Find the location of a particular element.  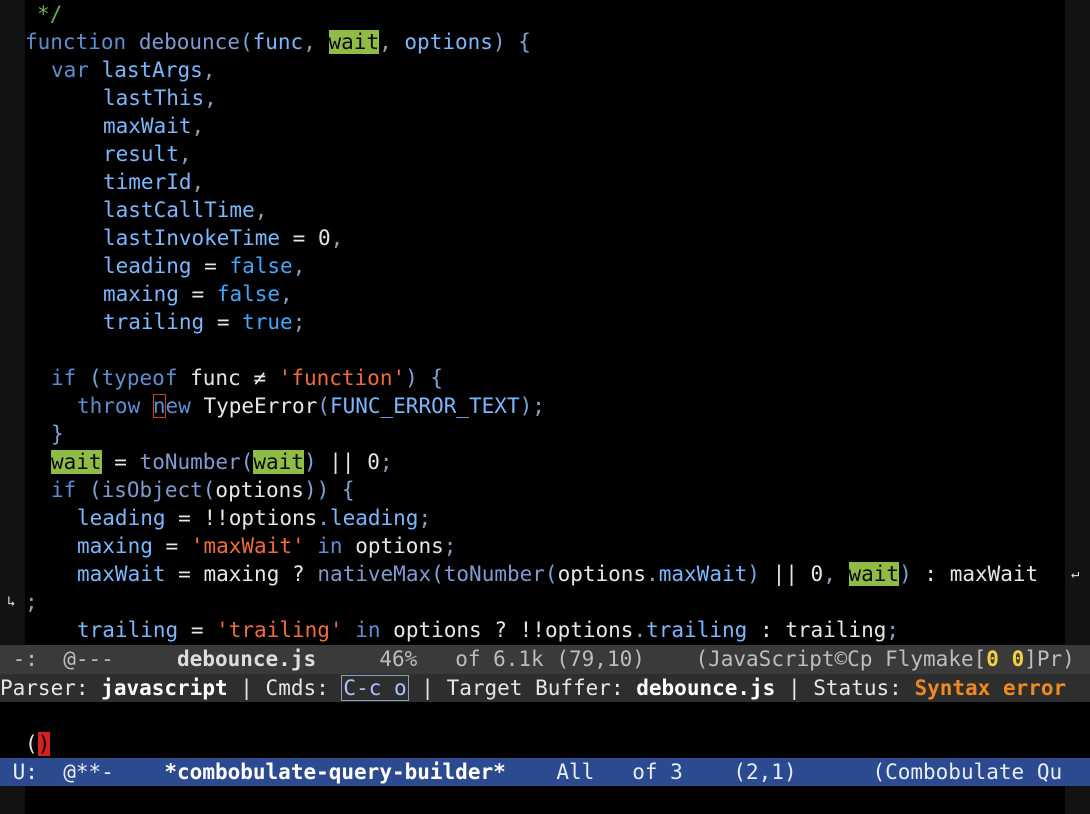

keyword: function is located at coordinates (76, 42).